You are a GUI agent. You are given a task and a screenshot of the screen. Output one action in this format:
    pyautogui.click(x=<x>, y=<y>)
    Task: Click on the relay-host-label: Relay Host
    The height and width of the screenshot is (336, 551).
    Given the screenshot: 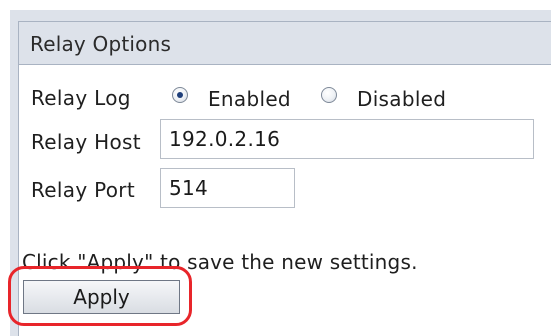 What is the action you would take?
    pyautogui.click(x=86, y=142)
    